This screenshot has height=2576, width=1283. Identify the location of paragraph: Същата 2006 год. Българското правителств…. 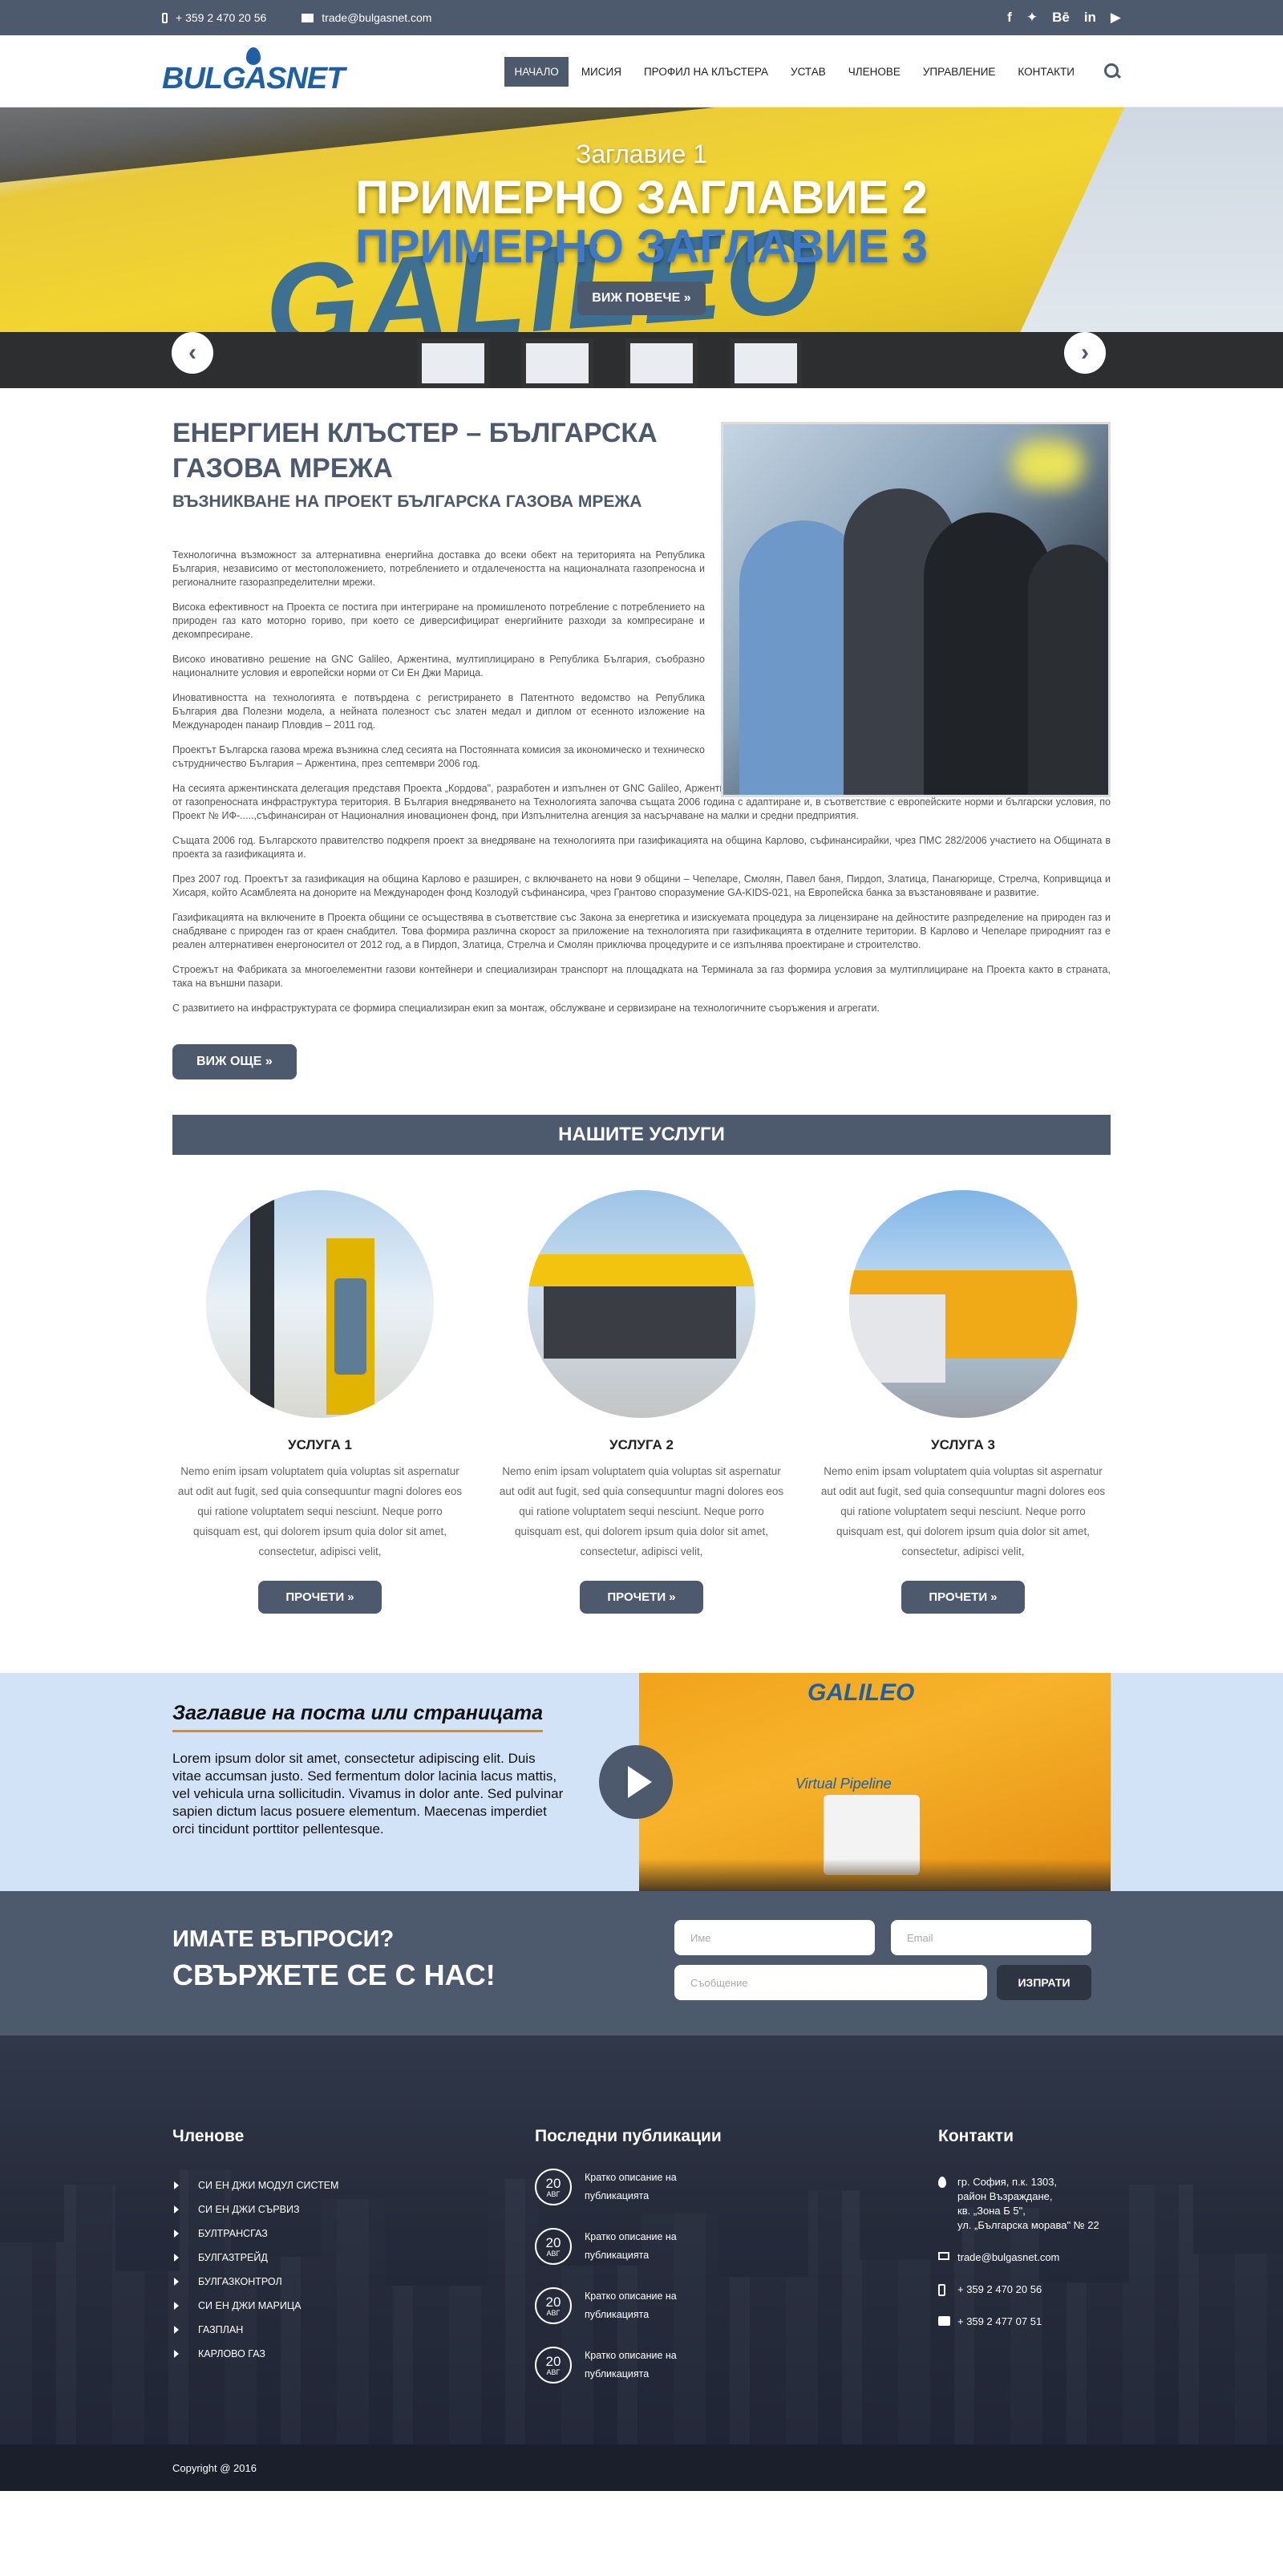
(641, 848).